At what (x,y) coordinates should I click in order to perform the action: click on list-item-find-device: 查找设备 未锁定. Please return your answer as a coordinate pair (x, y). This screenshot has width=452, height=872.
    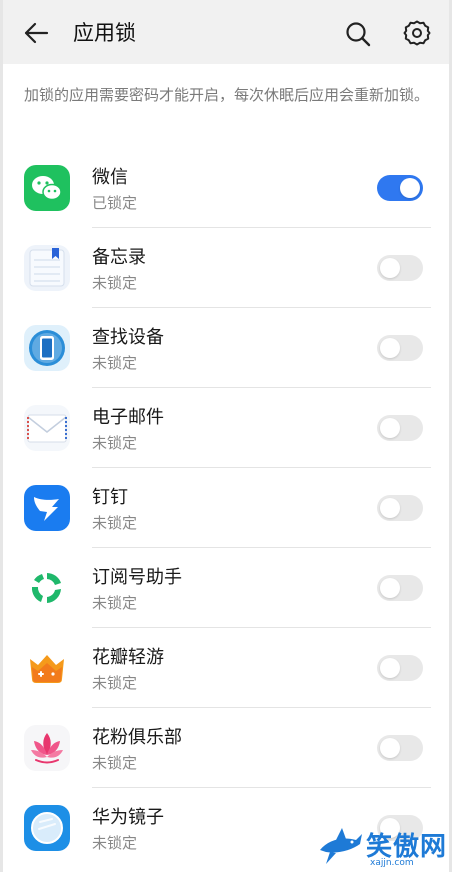
    Looking at the image, I should click on (226, 348).